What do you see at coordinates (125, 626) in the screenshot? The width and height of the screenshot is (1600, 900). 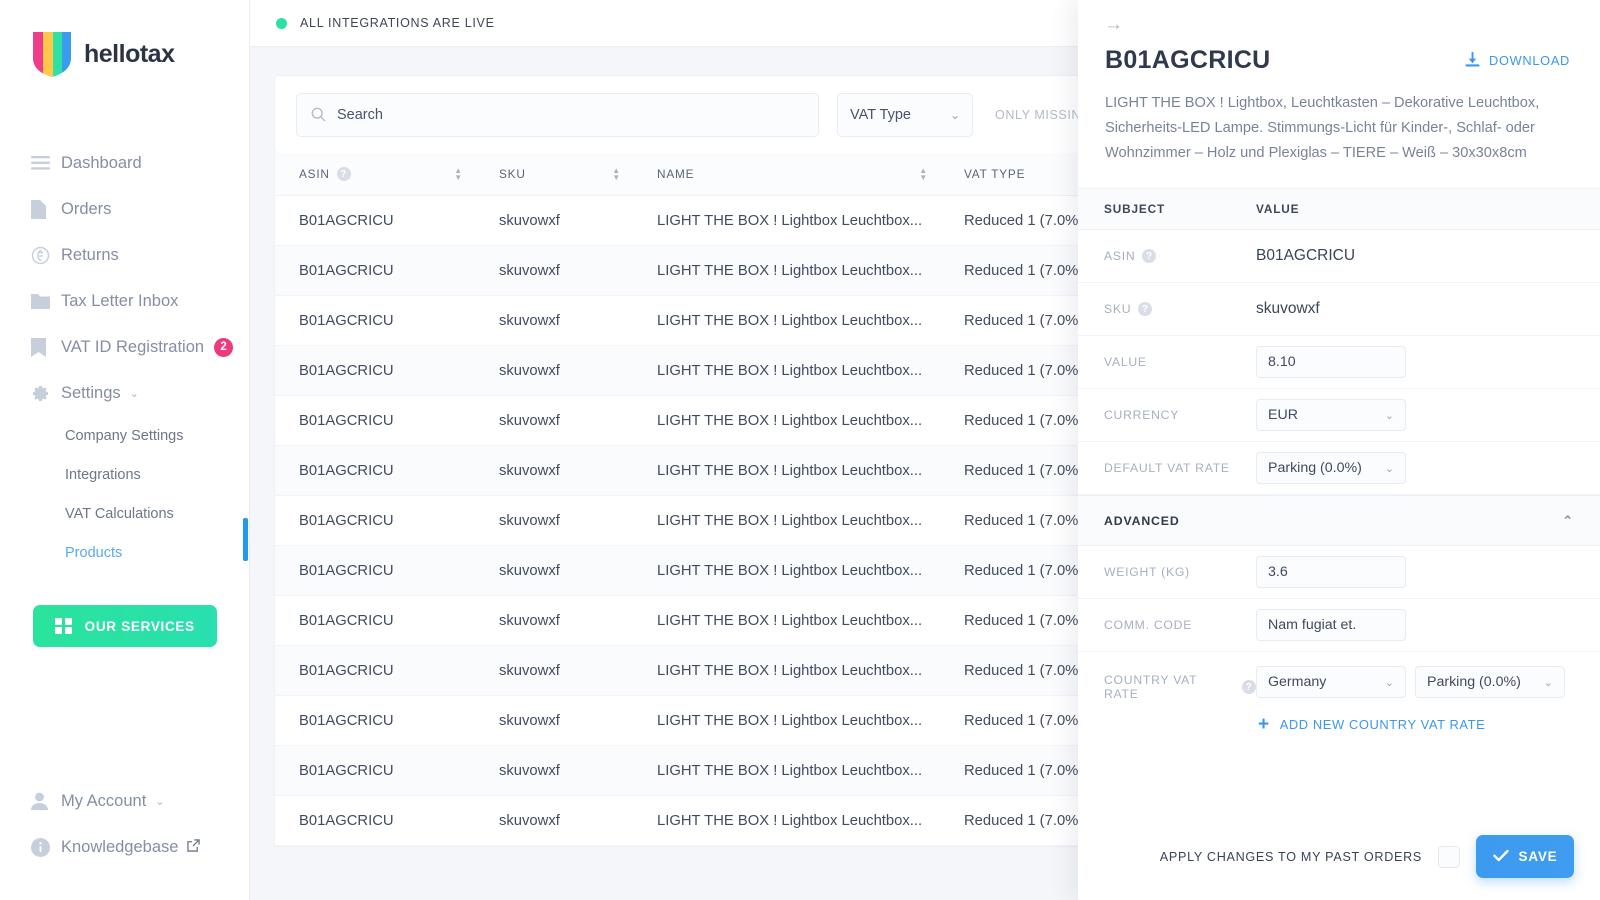 I see `our-services-button: OUR SERVICES` at bounding box center [125, 626].